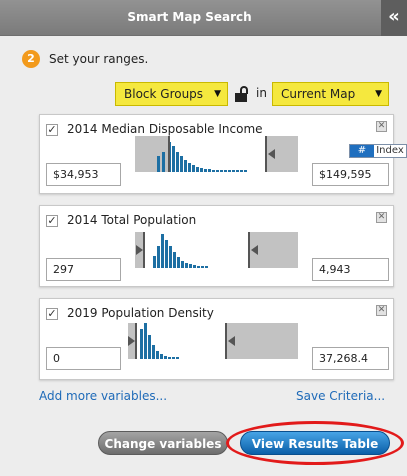 The width and height of the screenshot is (407, 476). Describe the element at coordinates (390, 151) in the screenshot. I see `index-label: Index` at that location.